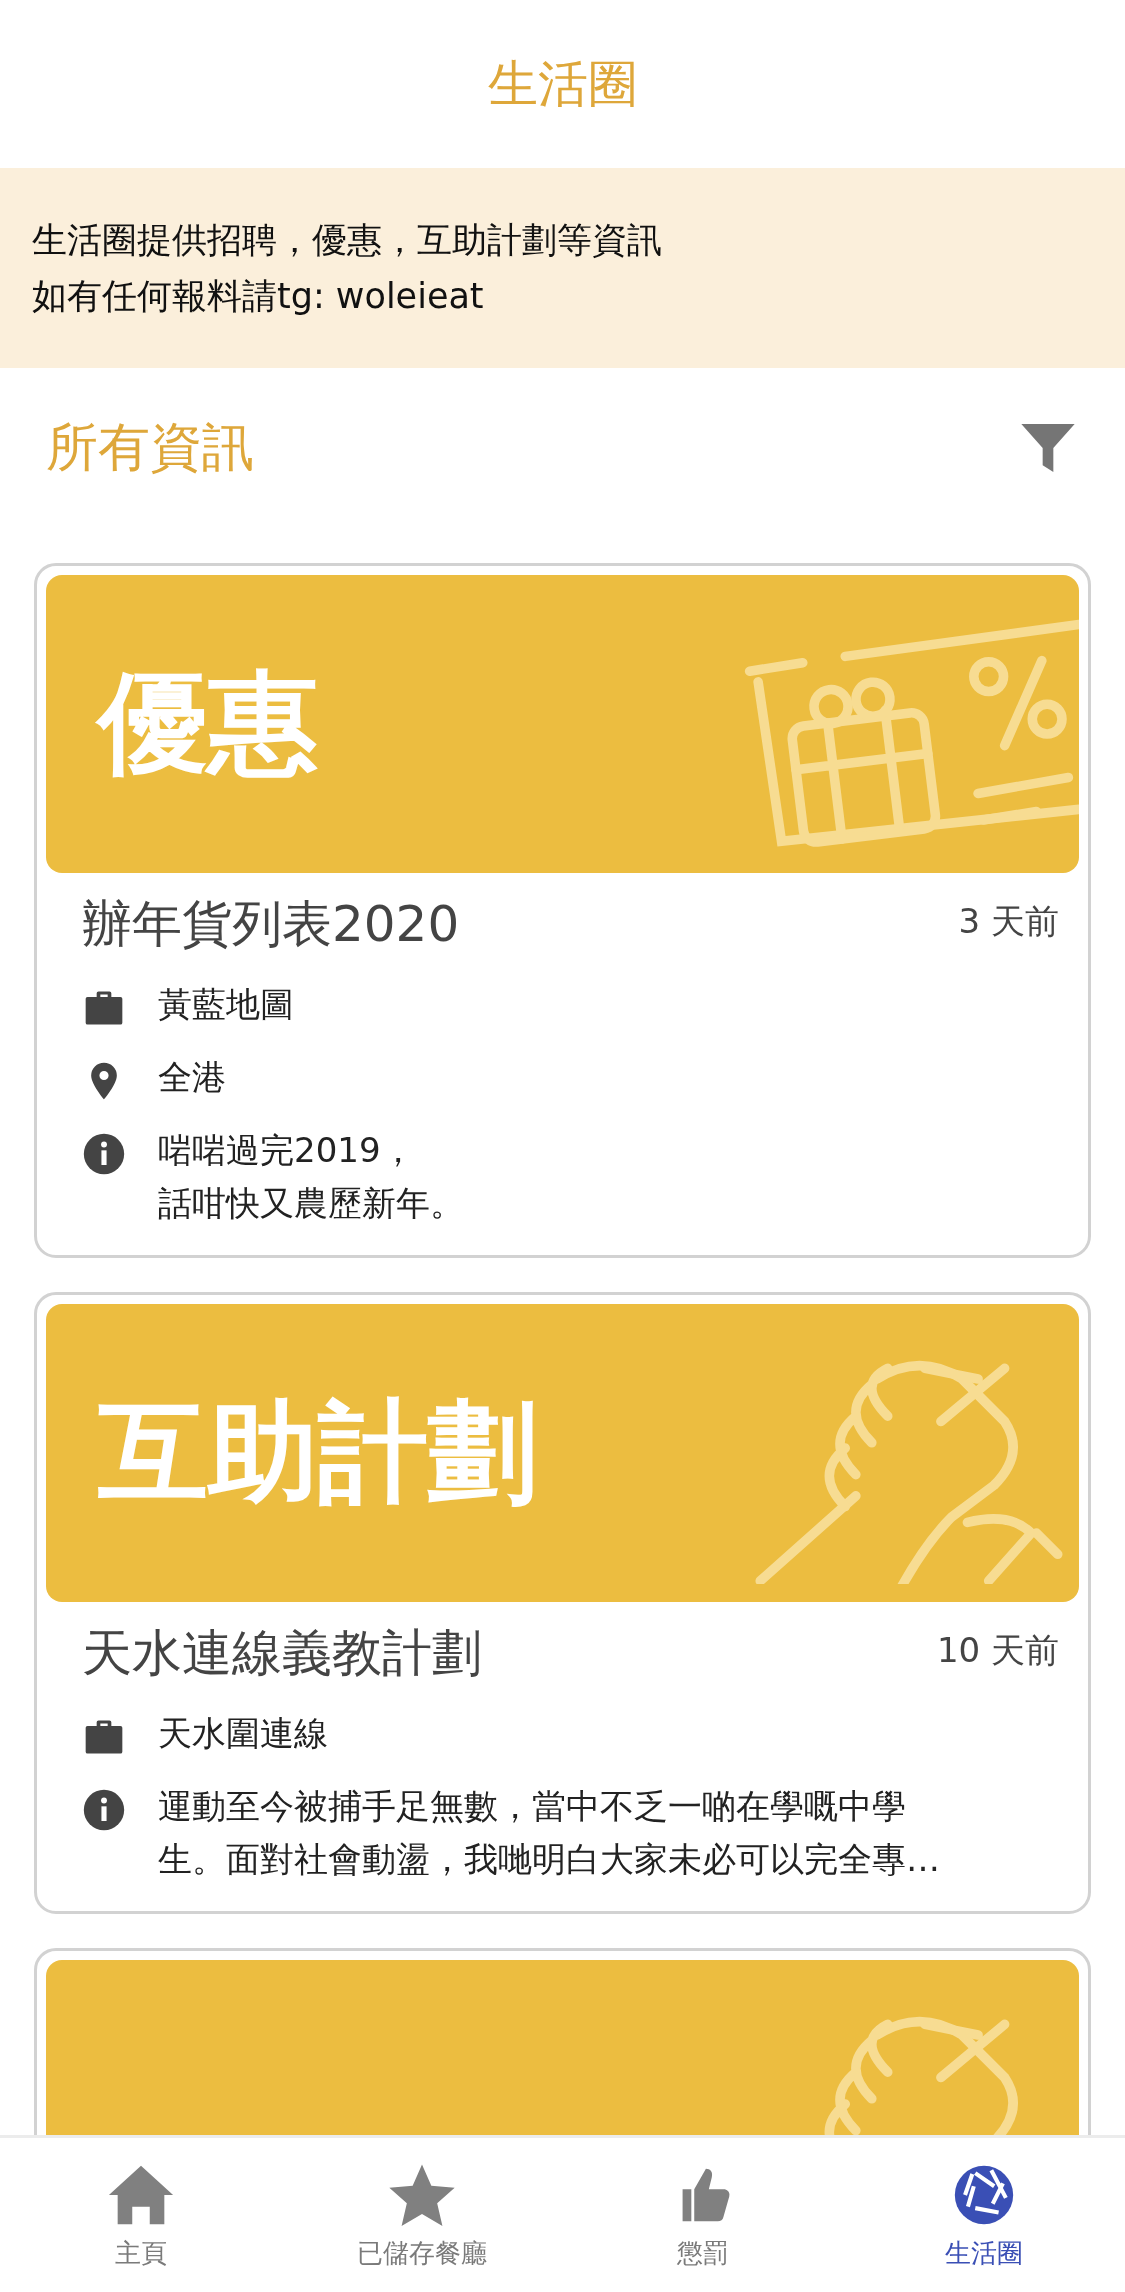 The image size is (1125, 2292). I want to click on nav-tab: 懲罰, so click(703, 2215).